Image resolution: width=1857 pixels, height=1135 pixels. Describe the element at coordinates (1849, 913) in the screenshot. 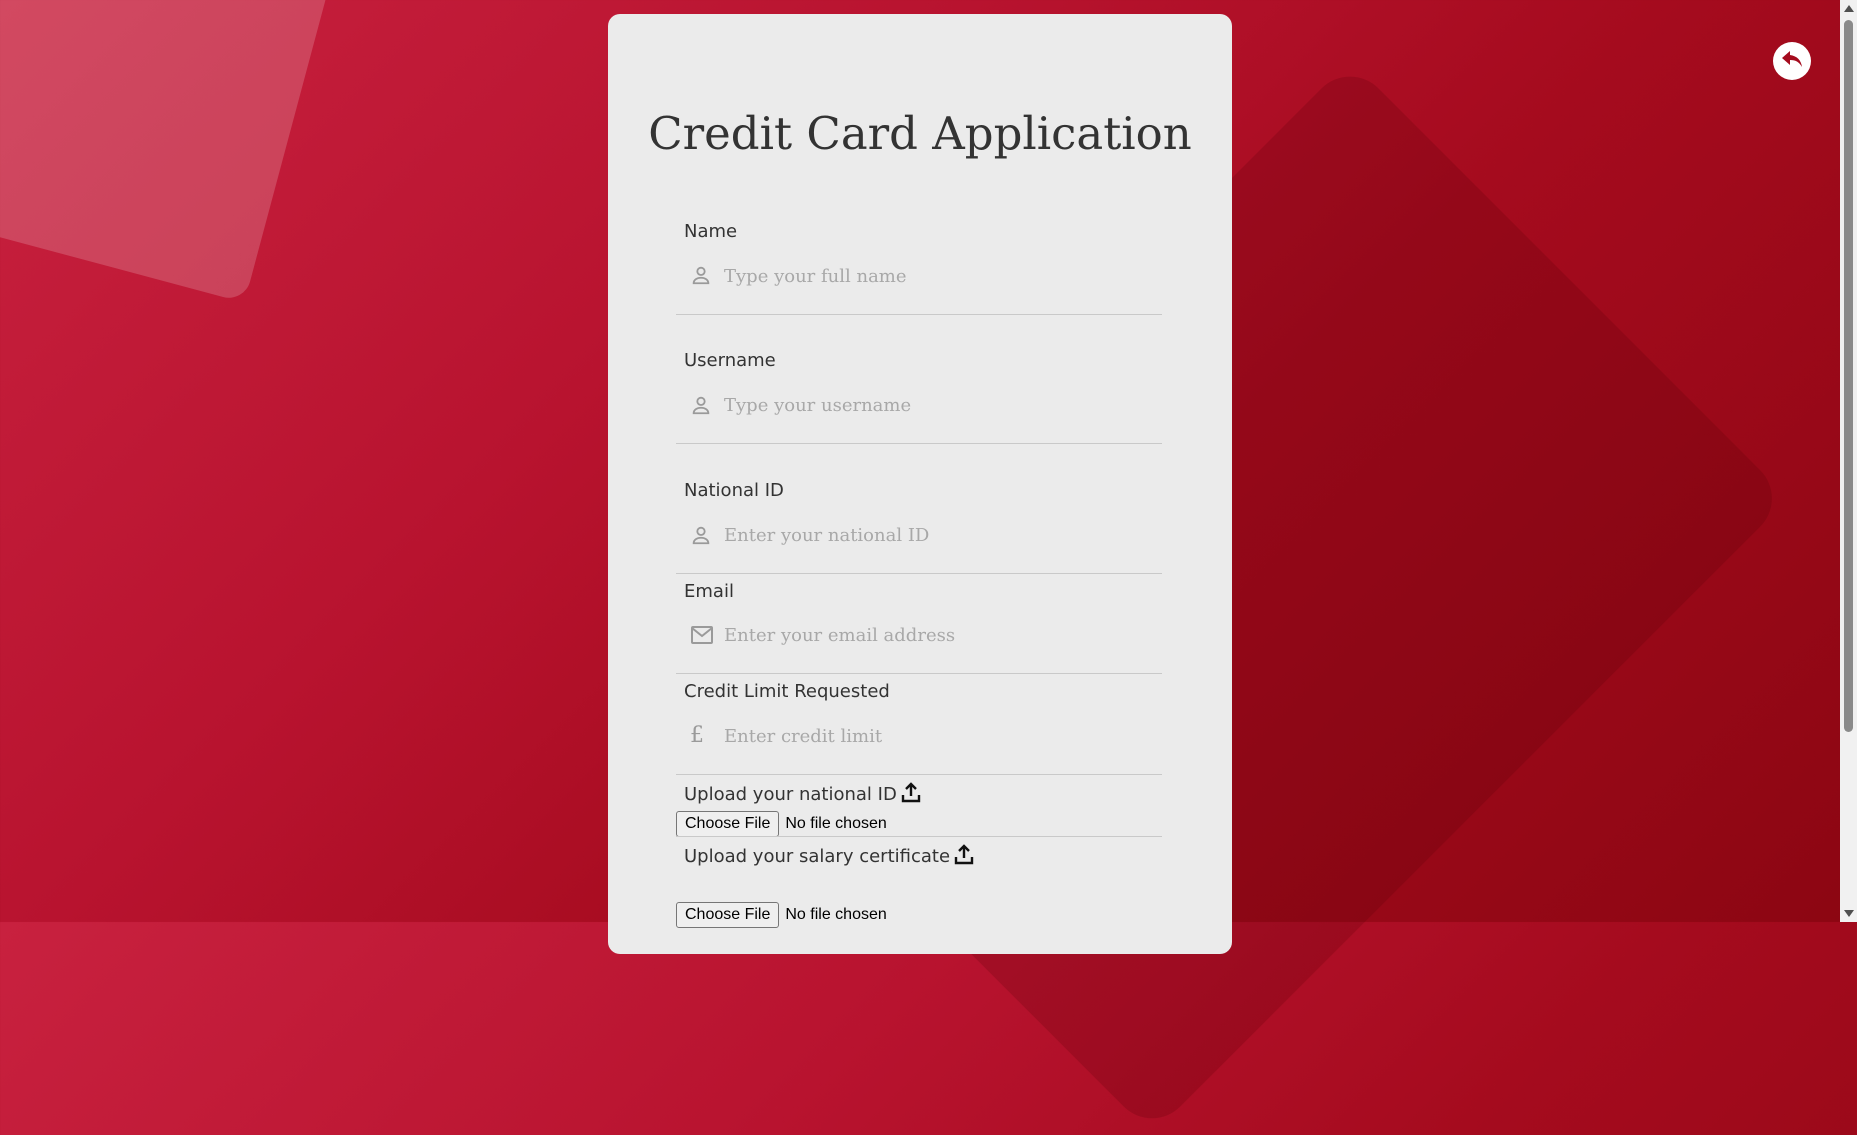

I see `scroll-down-arrow-icon` at that location.